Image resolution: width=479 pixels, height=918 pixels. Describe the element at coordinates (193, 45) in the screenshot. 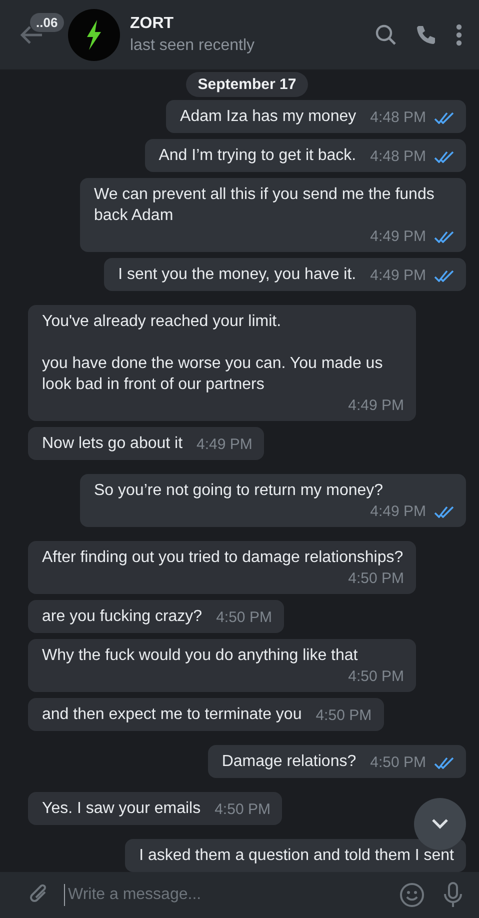

I see `last-seen-status: last seen recently` at that location.